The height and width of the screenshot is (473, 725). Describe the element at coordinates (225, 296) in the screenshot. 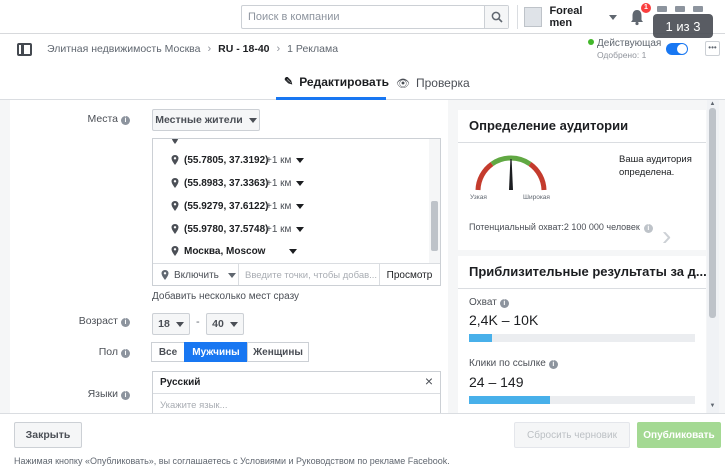

I see `add-multiple-locations-link: Добавить несколько мест сразу` at that location.